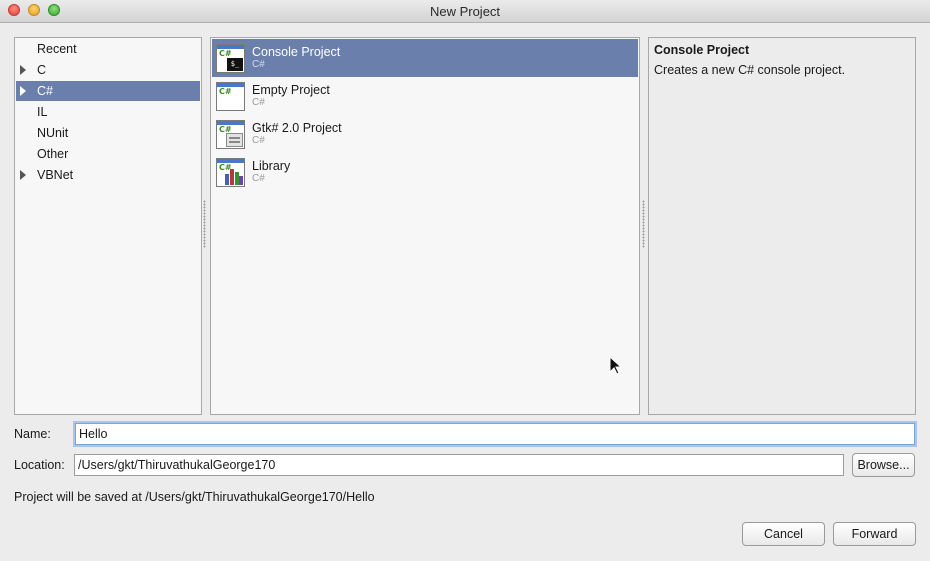 The height and width of the screenshot is (561, 930). I want to click on category-label: Other, so click(53, 154).